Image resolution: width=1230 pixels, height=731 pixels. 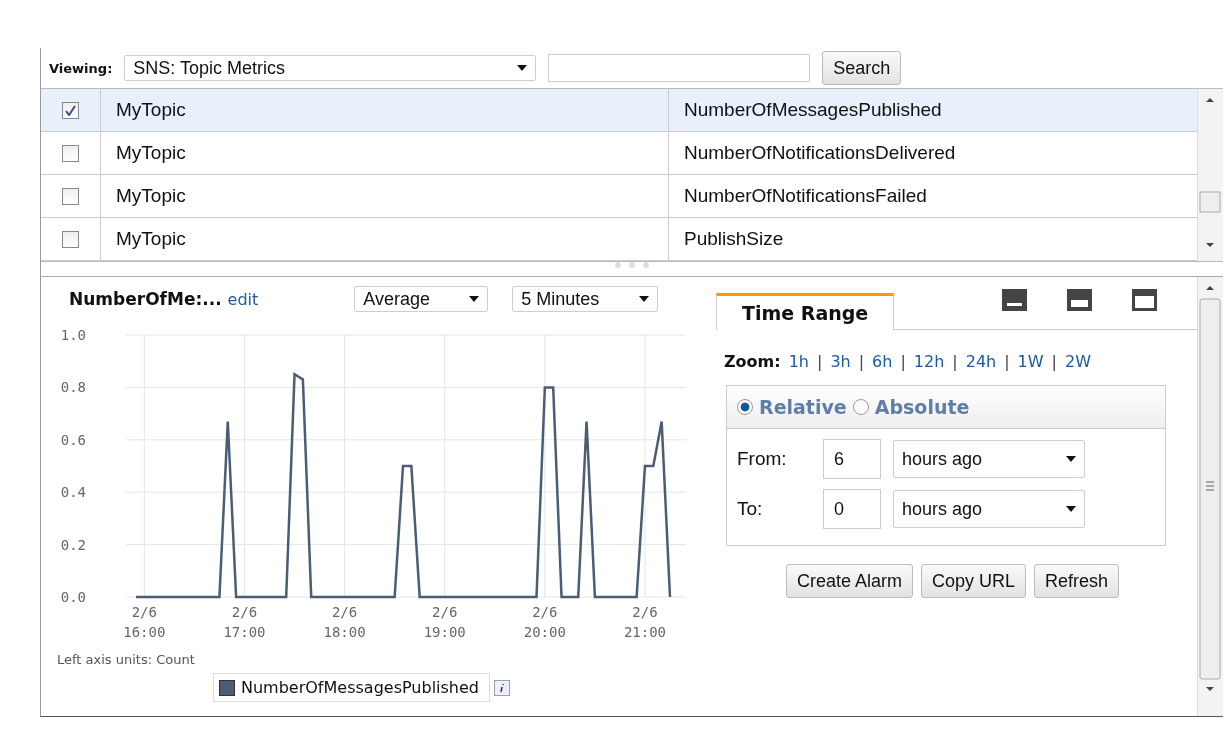 I want to click on table-row: MyTopic NumberOfMessagesPublished, so click(x=619, y=110).